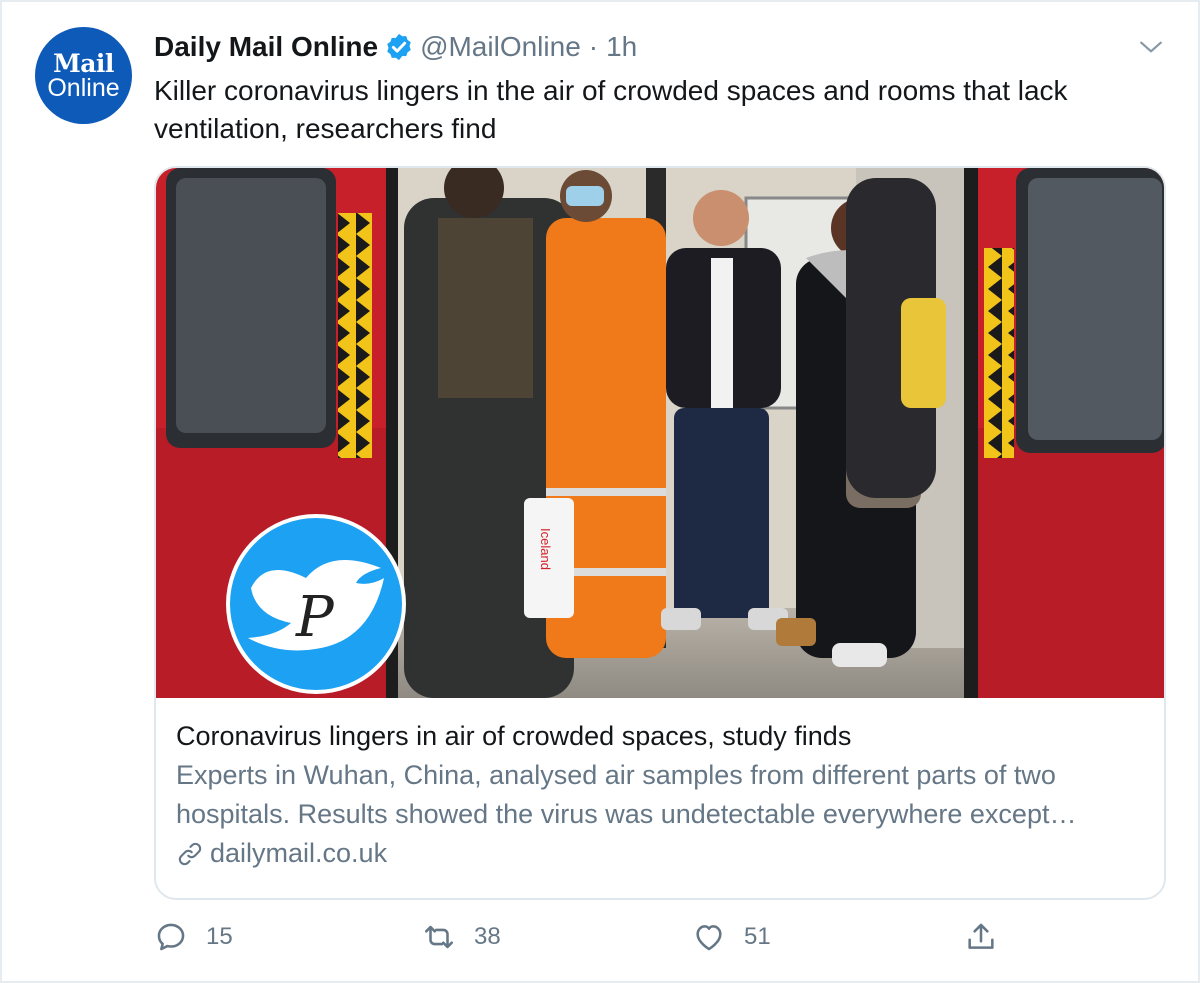  I want to click on like-icon, so click(709, 938).